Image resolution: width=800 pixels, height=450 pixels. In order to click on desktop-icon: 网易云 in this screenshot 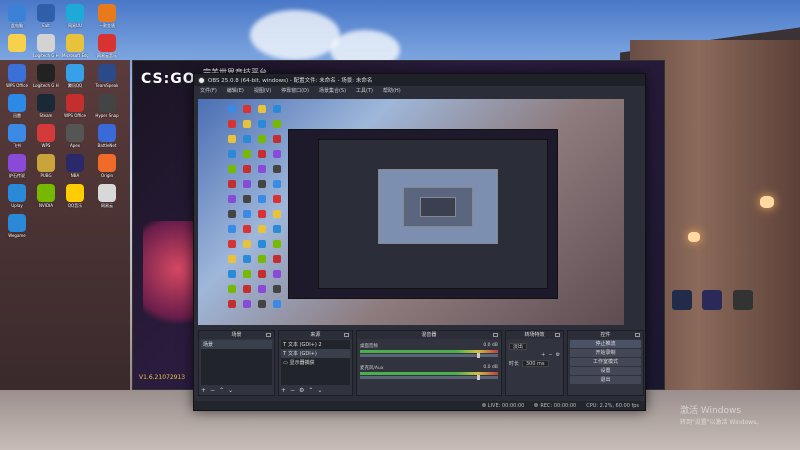, I will do `click(107, 196)`.